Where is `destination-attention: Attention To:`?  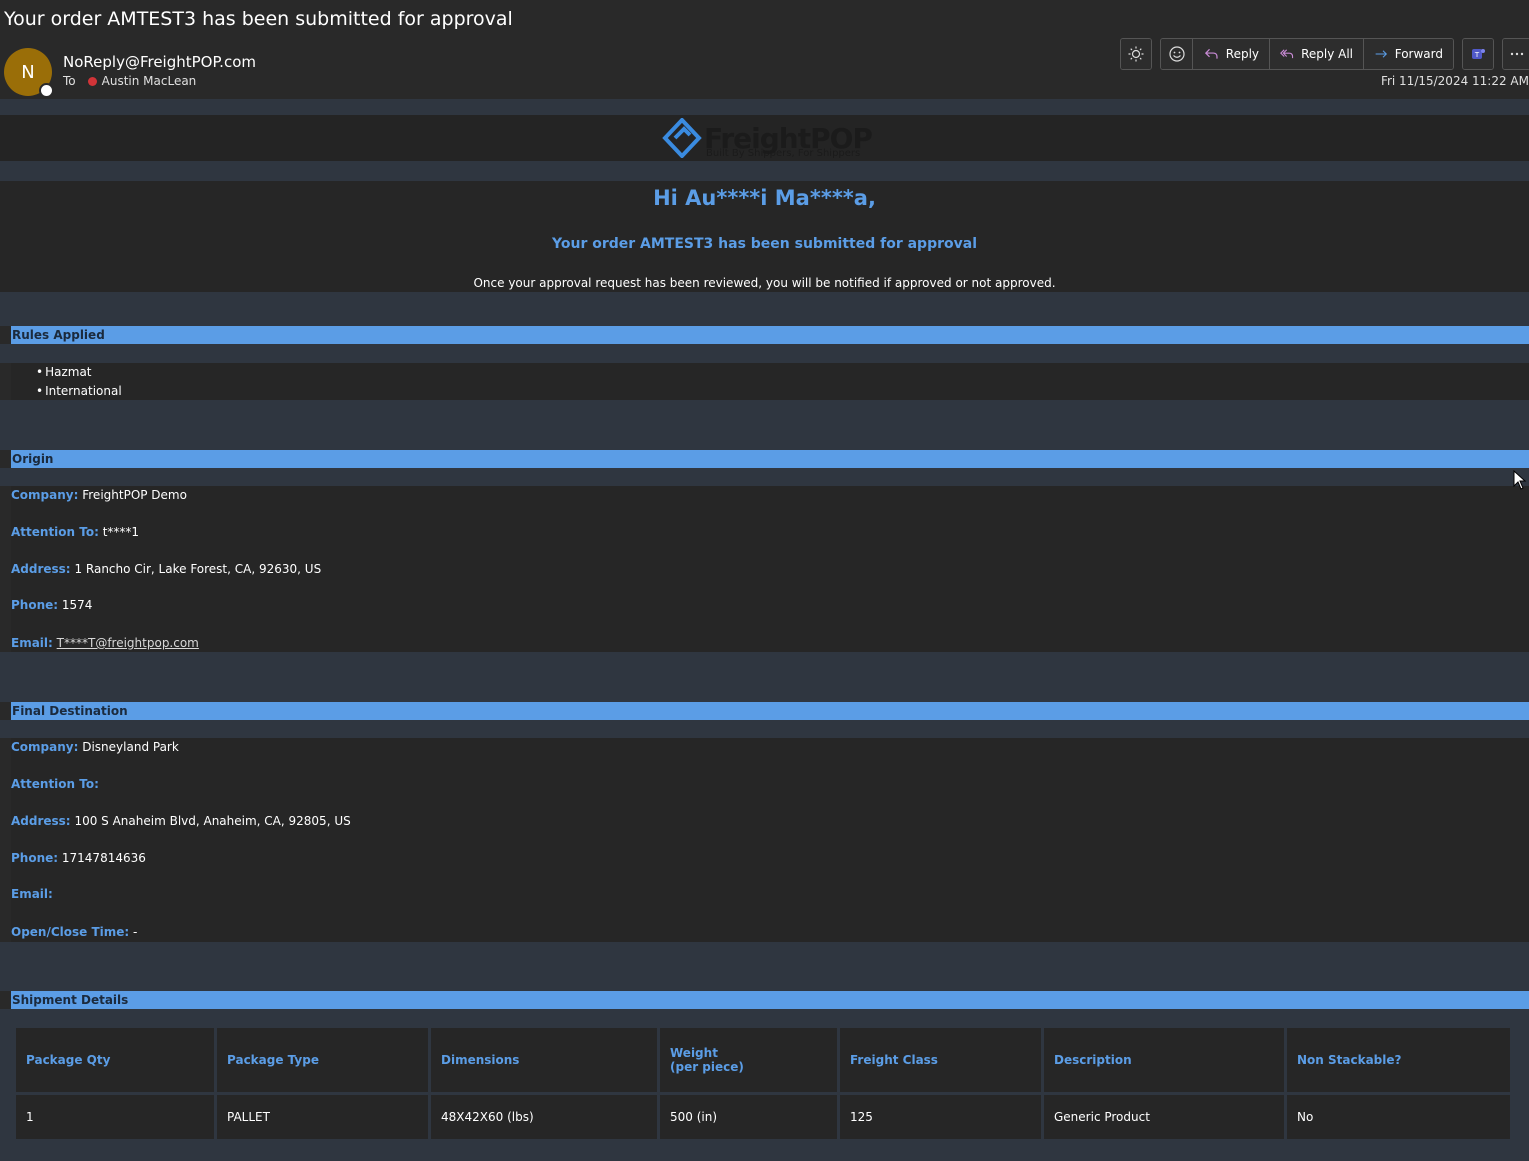 destination-attention: Attention To: is located at coordinates (55, 784).